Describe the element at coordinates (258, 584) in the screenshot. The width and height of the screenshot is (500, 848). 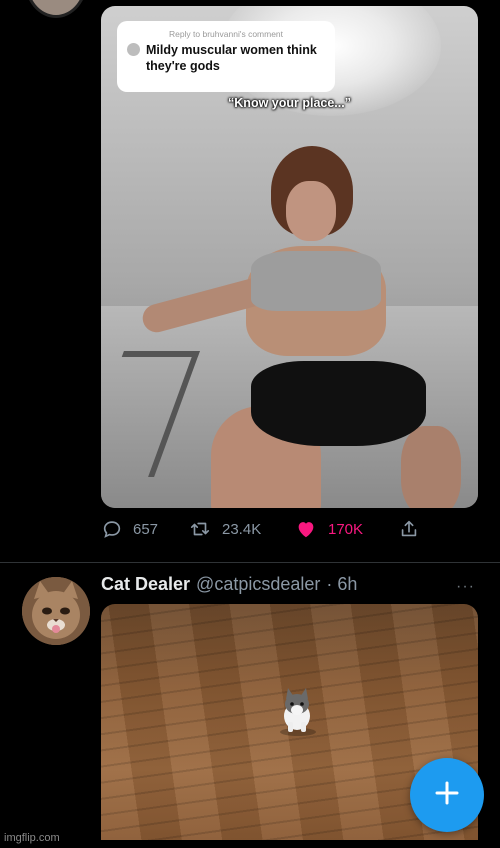
I see `user-handle: @catpicsdealer` at that location.